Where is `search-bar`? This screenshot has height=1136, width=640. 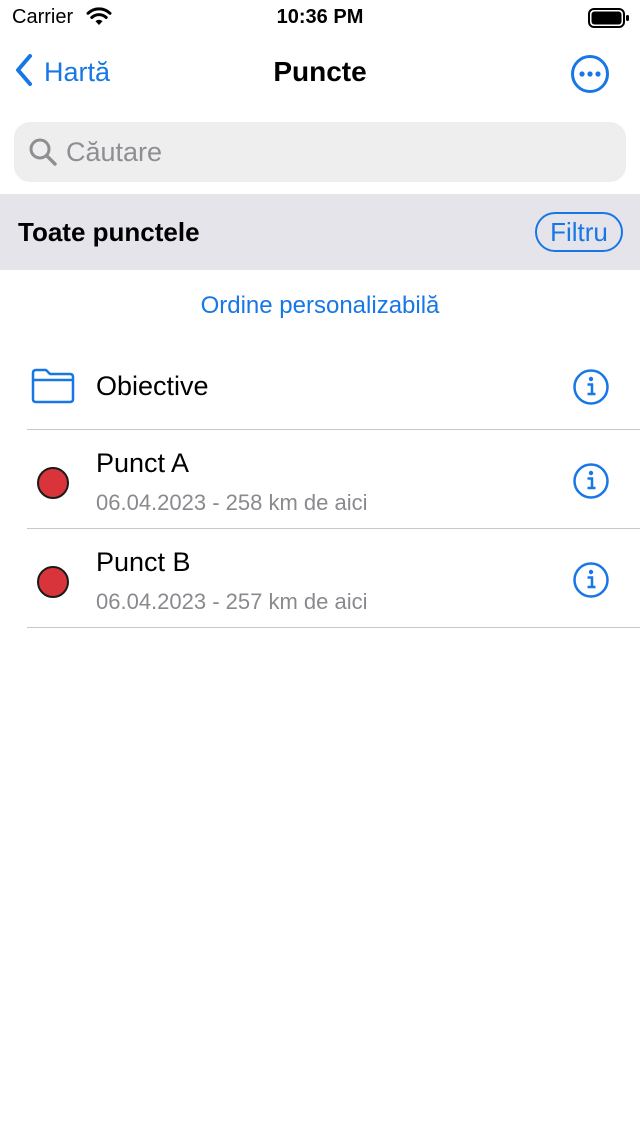 search-bar is located at coordinates (320, 152).